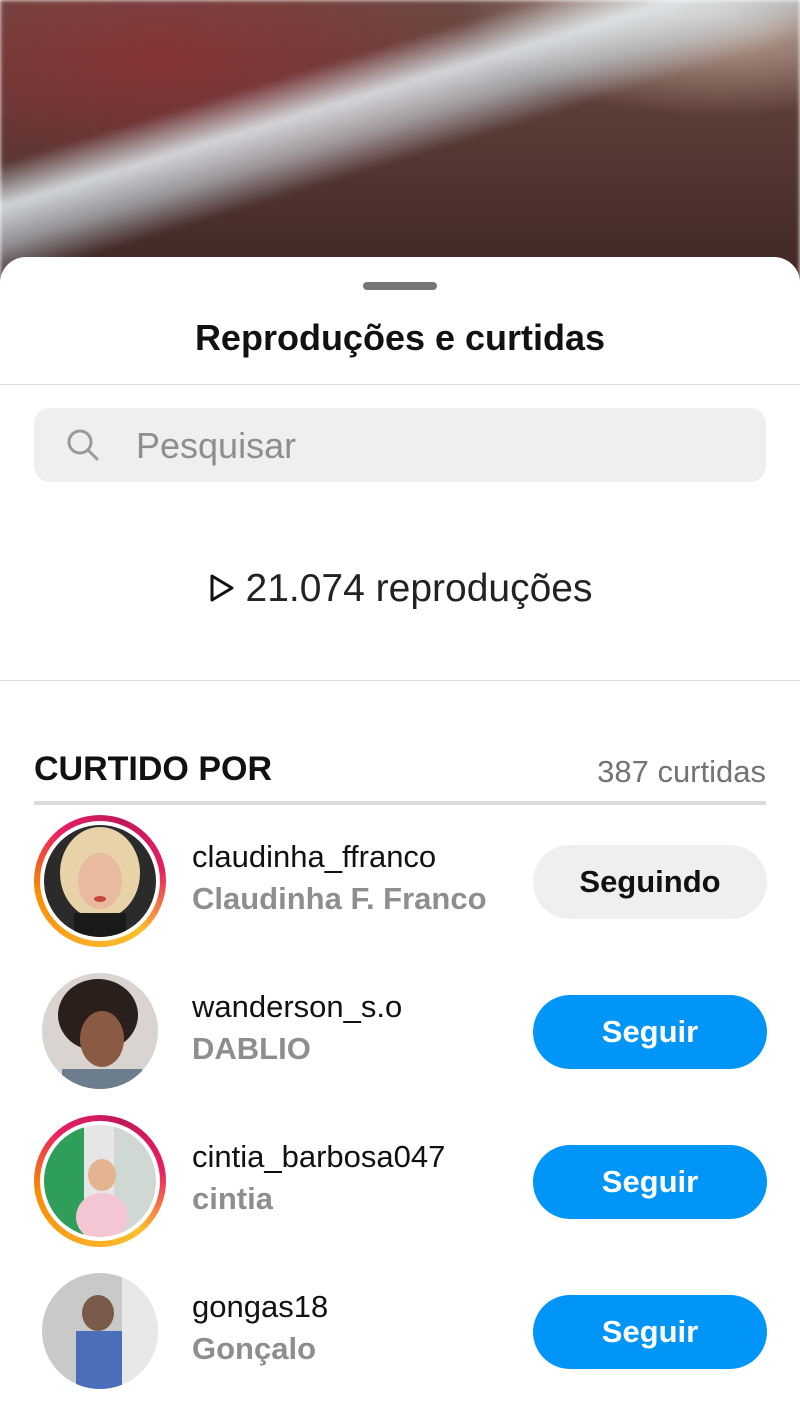 The width and height of the screenshot is (800, 1415). I want to click on list-item: cintia_barbosa047 cintia Seguir, so click(400, 1190).